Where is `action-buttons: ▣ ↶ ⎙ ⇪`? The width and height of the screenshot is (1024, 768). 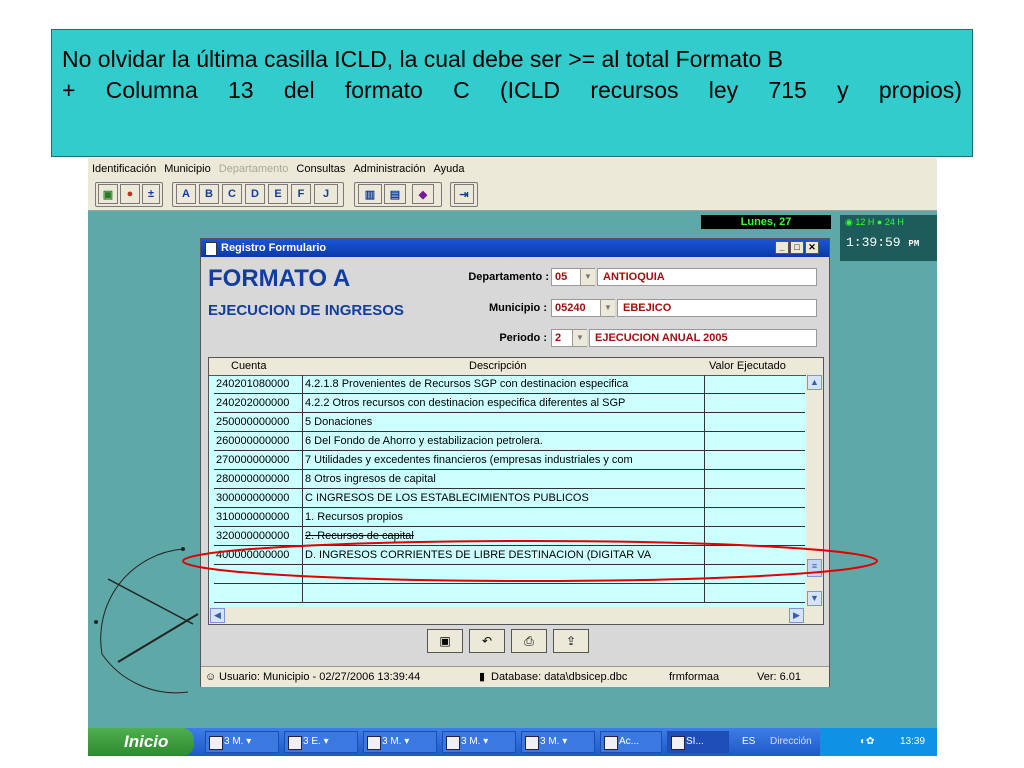
action-buttons: ▣ ↶ ⎙ ⇪ is located at coordinates (519, 643).